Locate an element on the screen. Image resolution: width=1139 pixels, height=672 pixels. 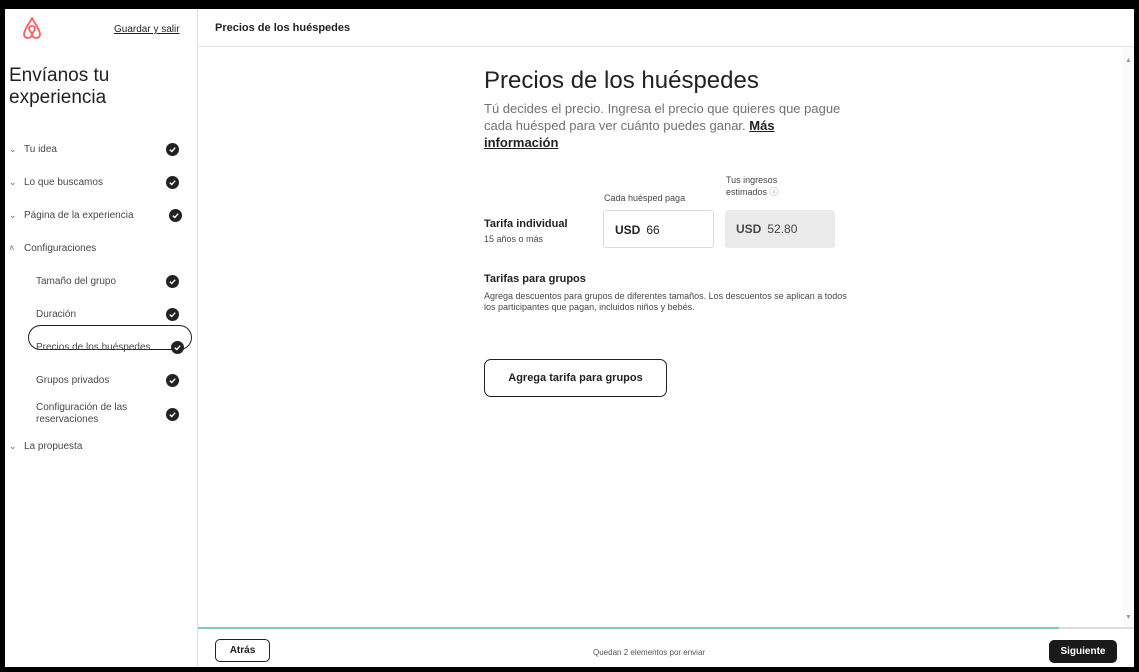
page-title: Precios de los huéspedes is located at coordinates (621, 80).